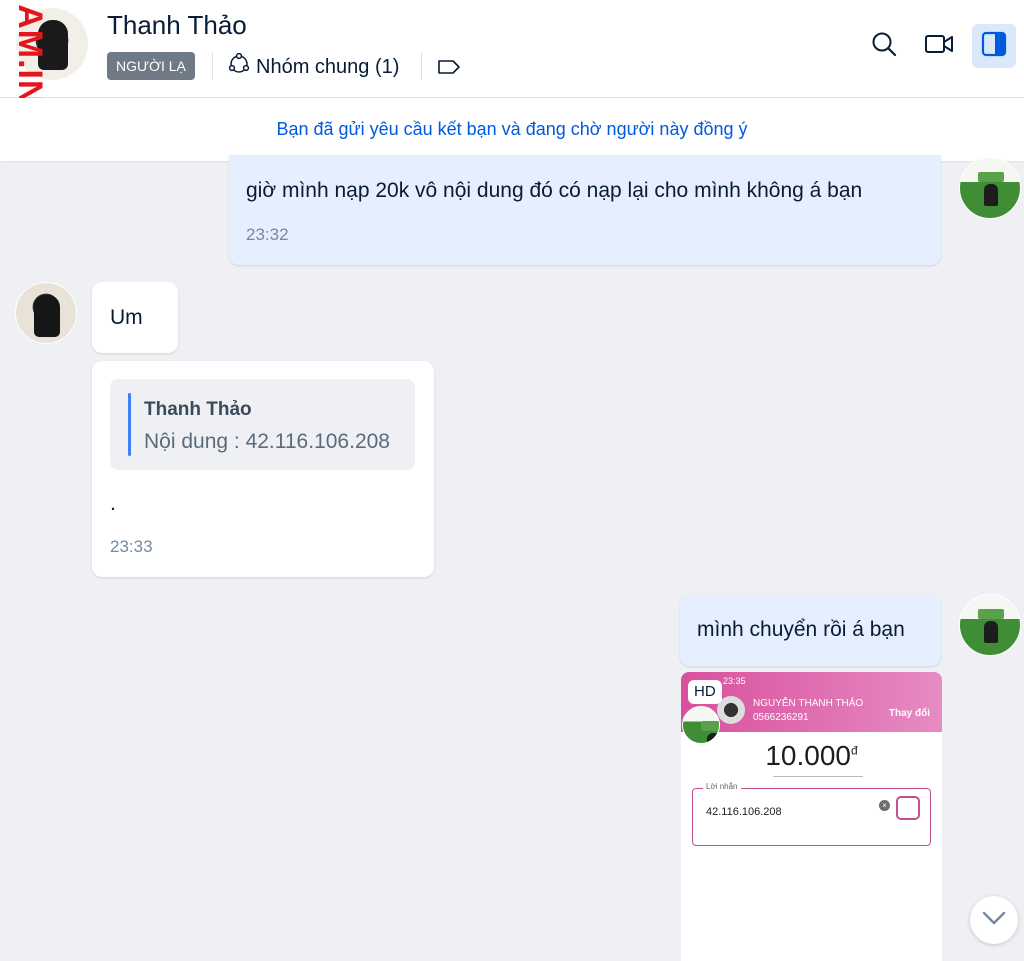  Describe the element at coordinates (512, 49) in the screenshot. I see `chat-header: Thanh Thảo NGƯỜI LẠ Nhóm chung (1)` at that location.